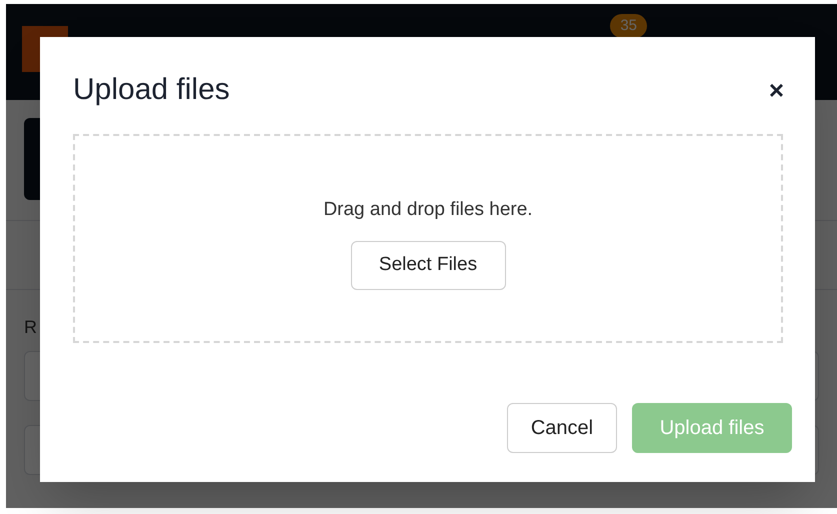  Describe the element at coordinates (151, 90) in the screenshot. I see `dialog-title: Upload files` at that location.